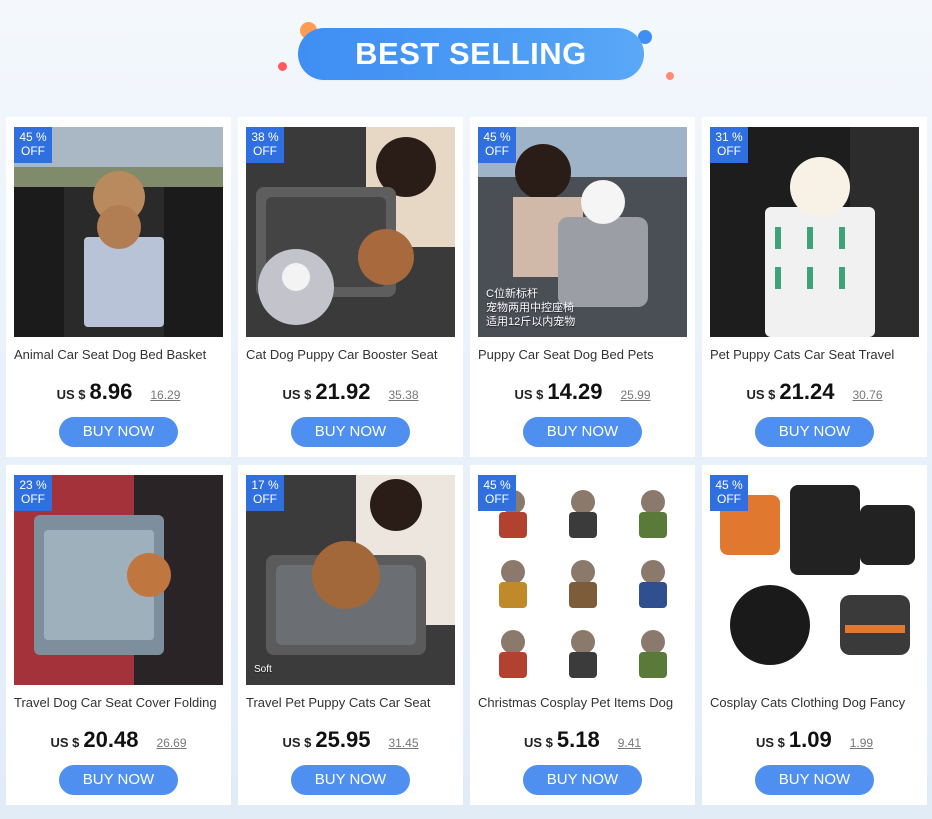  Describe the element at coordinates (635, 395) in the screenshot. I see `original-price: 25.99` at that location.